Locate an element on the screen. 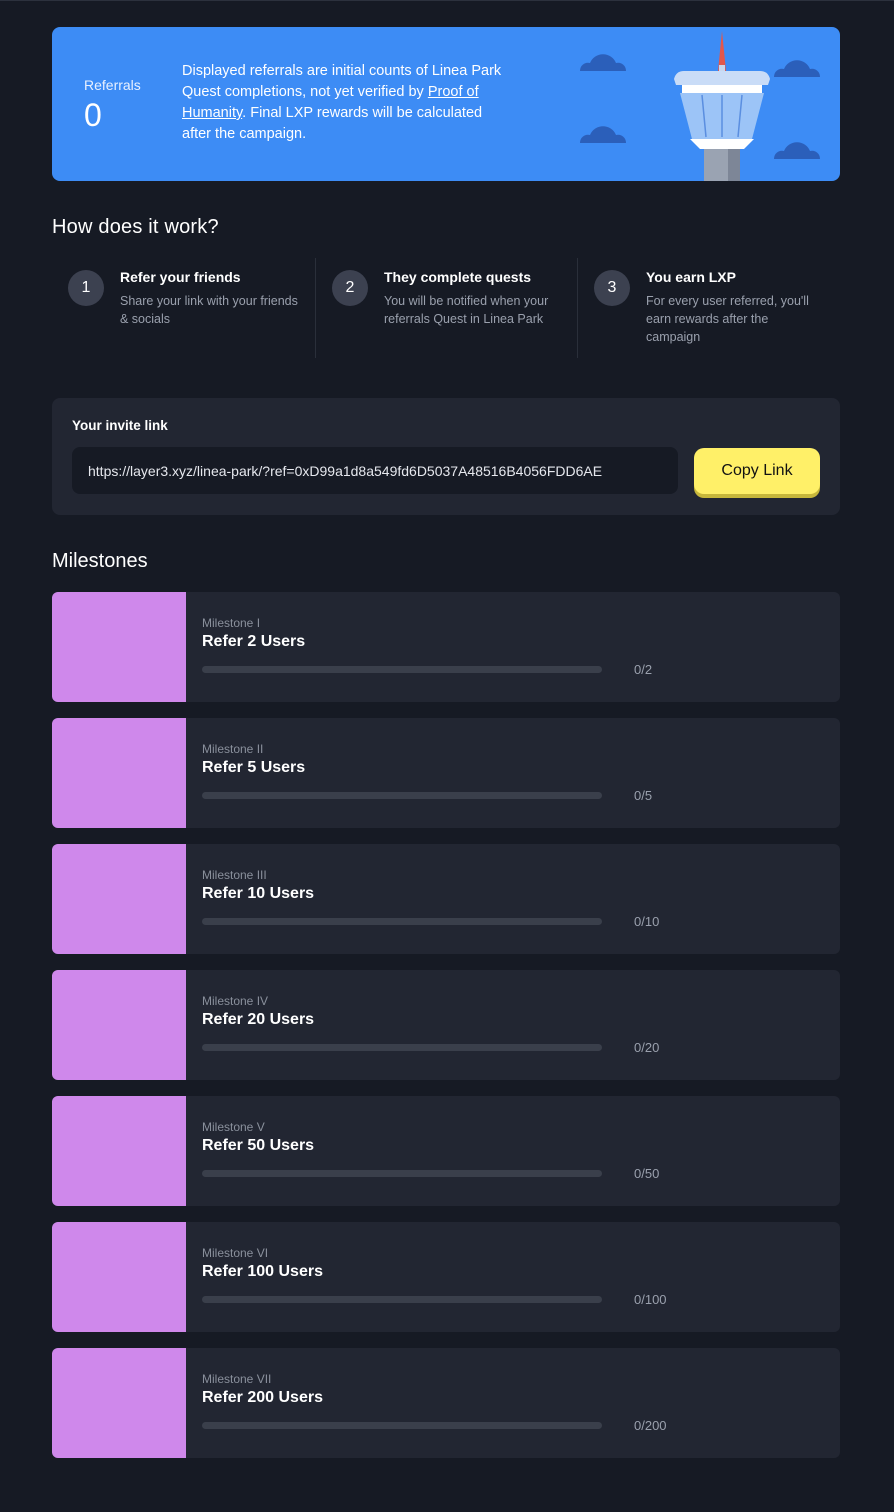 This screenshot has width=894, height=1512. milestone-name: Refer 200 Users is located at coordinates (262, 1397).